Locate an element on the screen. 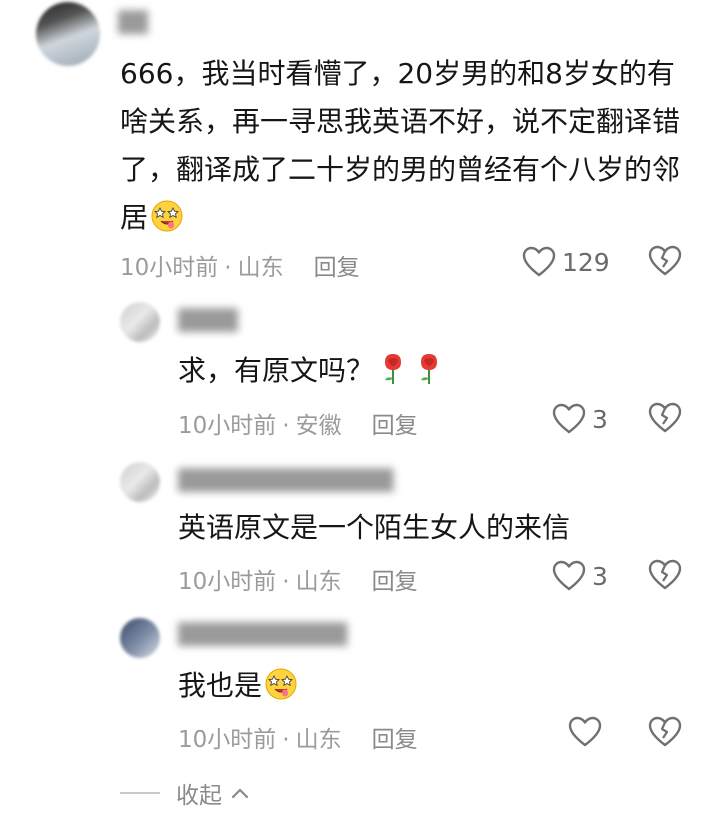 The height and width of the screenshot is (830, 720). like-button is located at coordinates (585, 732).